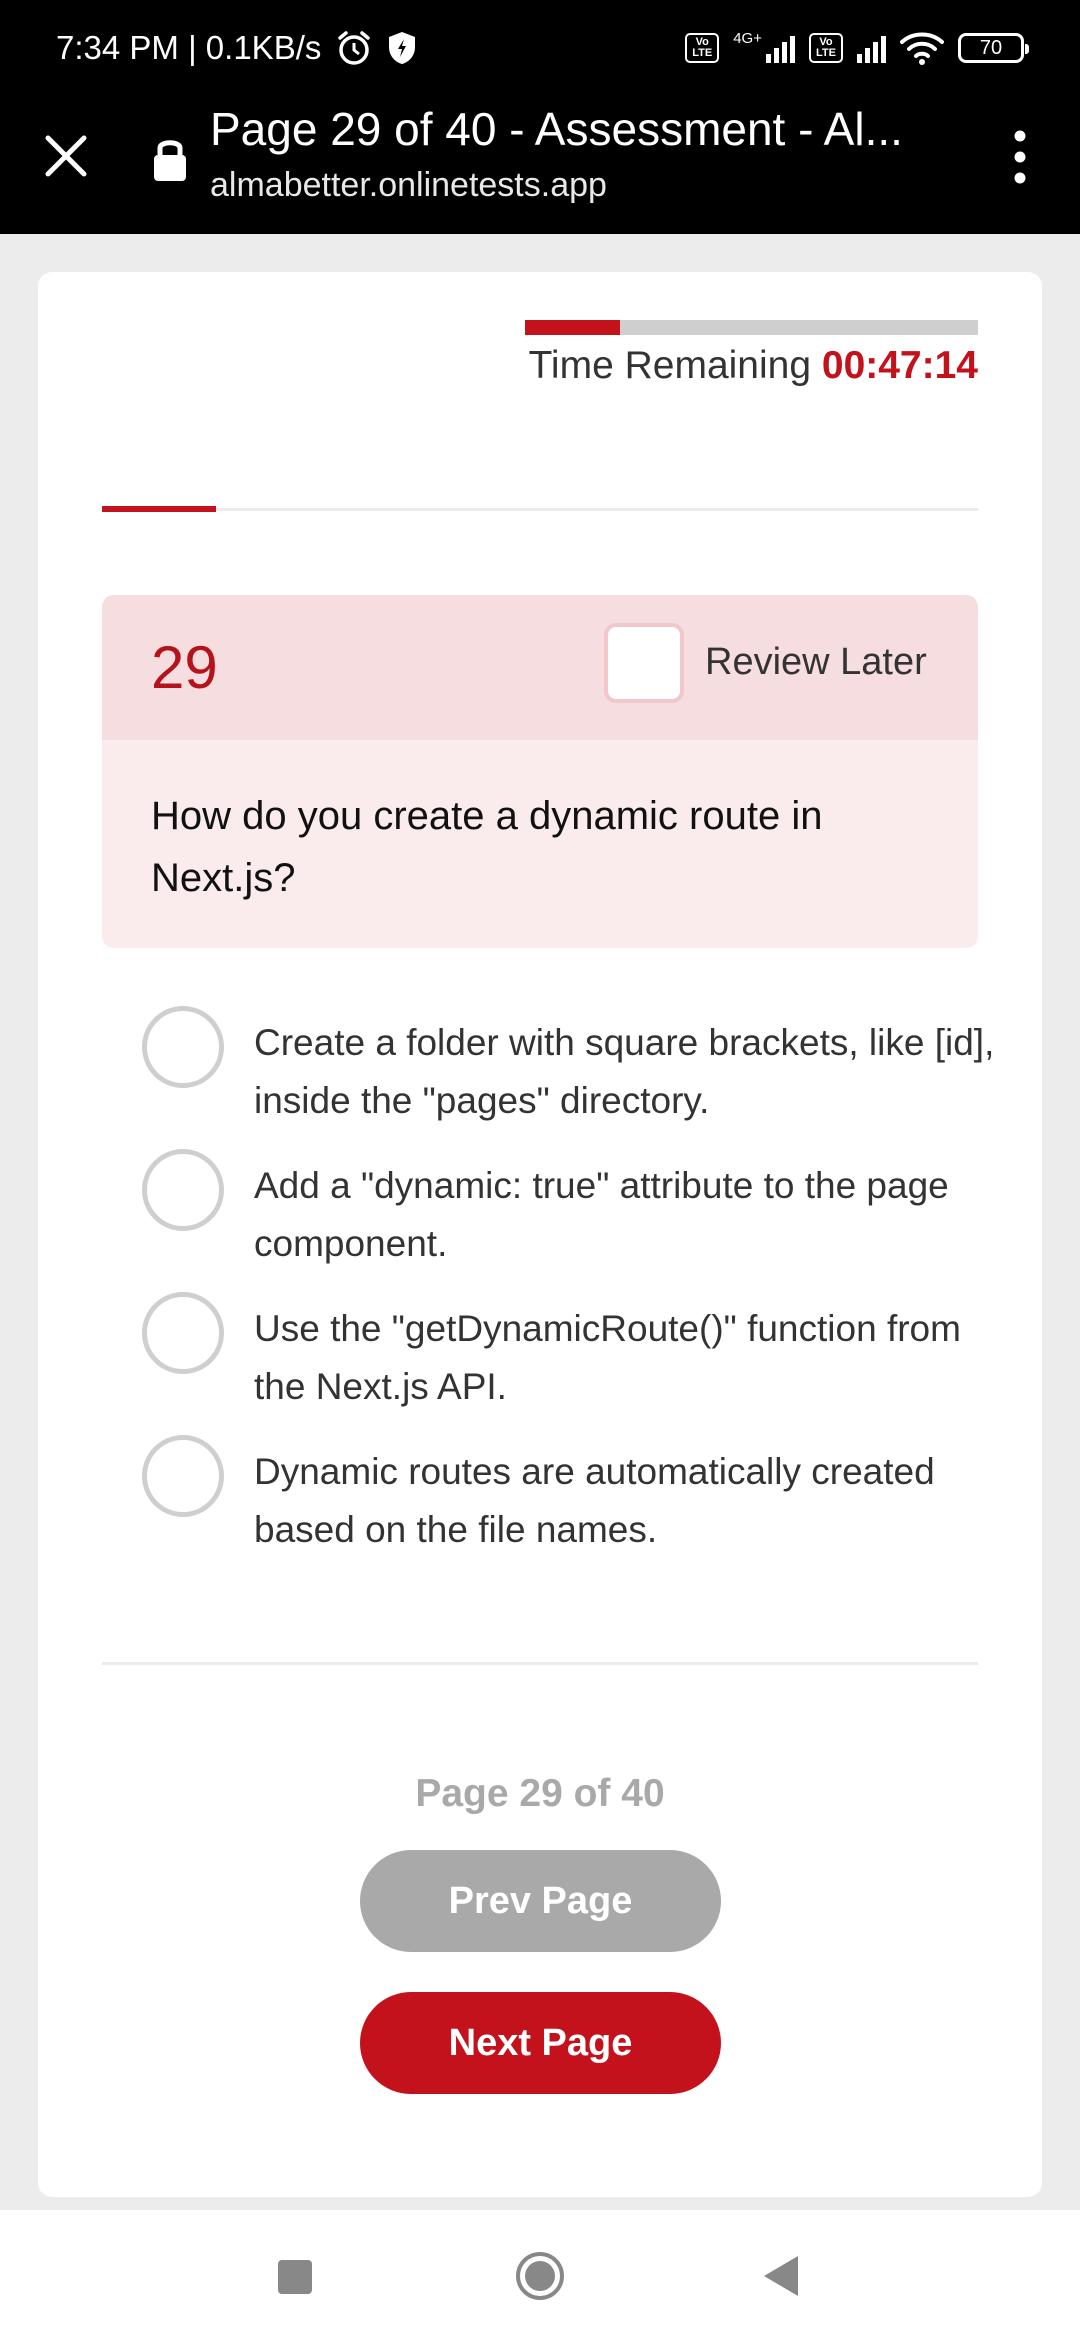  What do you see at coordinates (402, 48) in the screenshot?
I see `shield-icon` at bounding box center [402, 48].